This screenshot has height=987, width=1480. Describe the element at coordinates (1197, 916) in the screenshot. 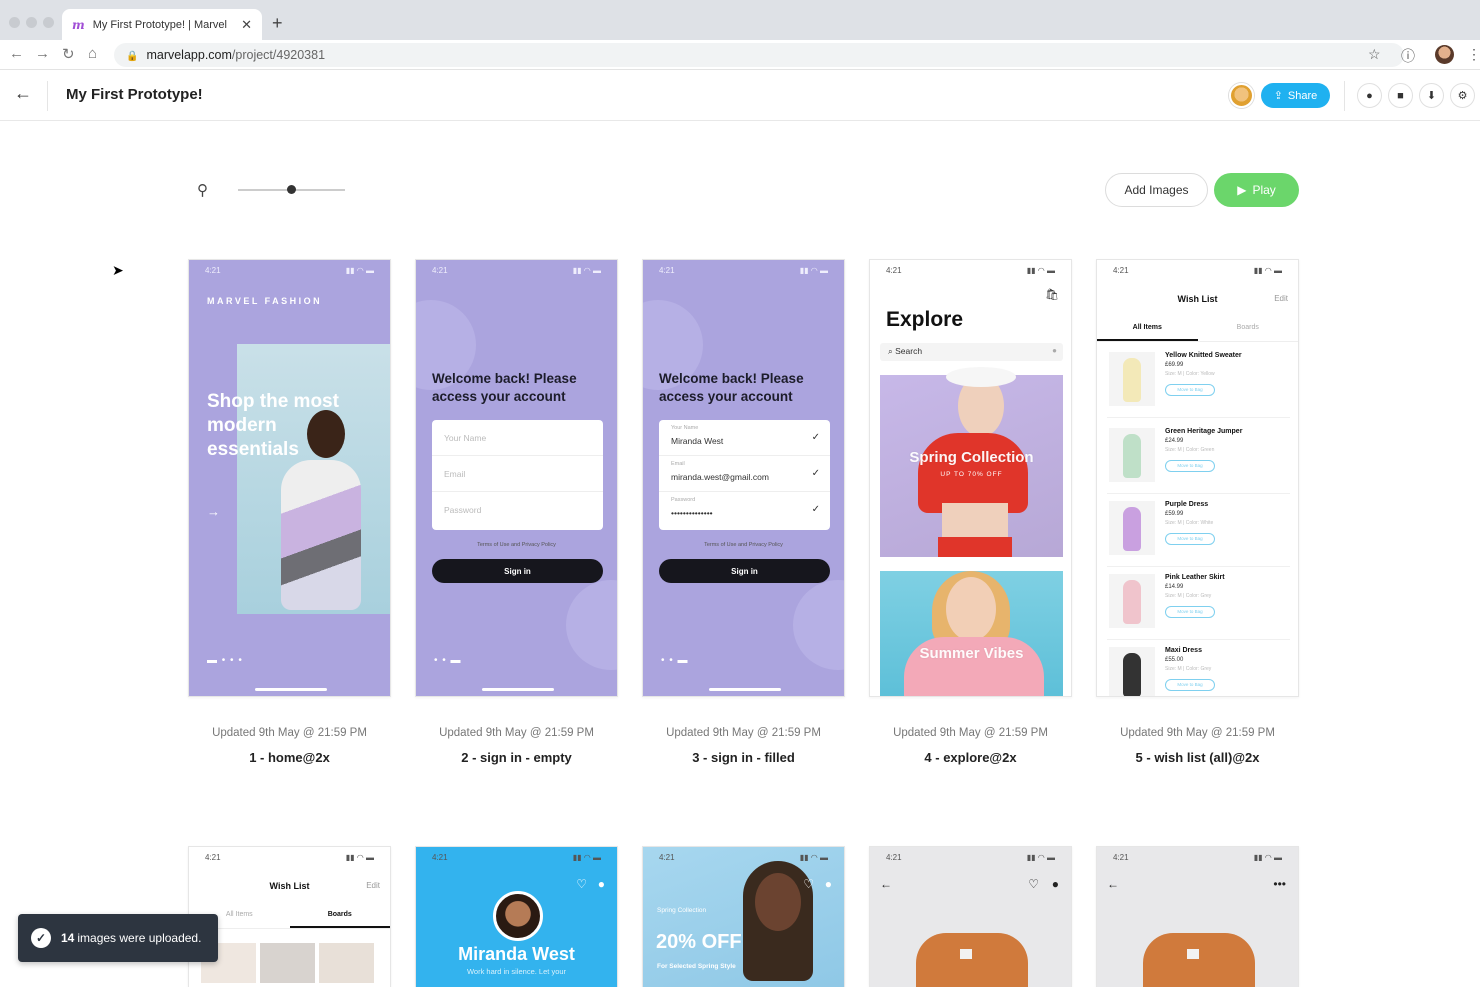

I see `screen-card-product-b: 4:21 ▮▮ ◠ ▬ ← •••` at that location.